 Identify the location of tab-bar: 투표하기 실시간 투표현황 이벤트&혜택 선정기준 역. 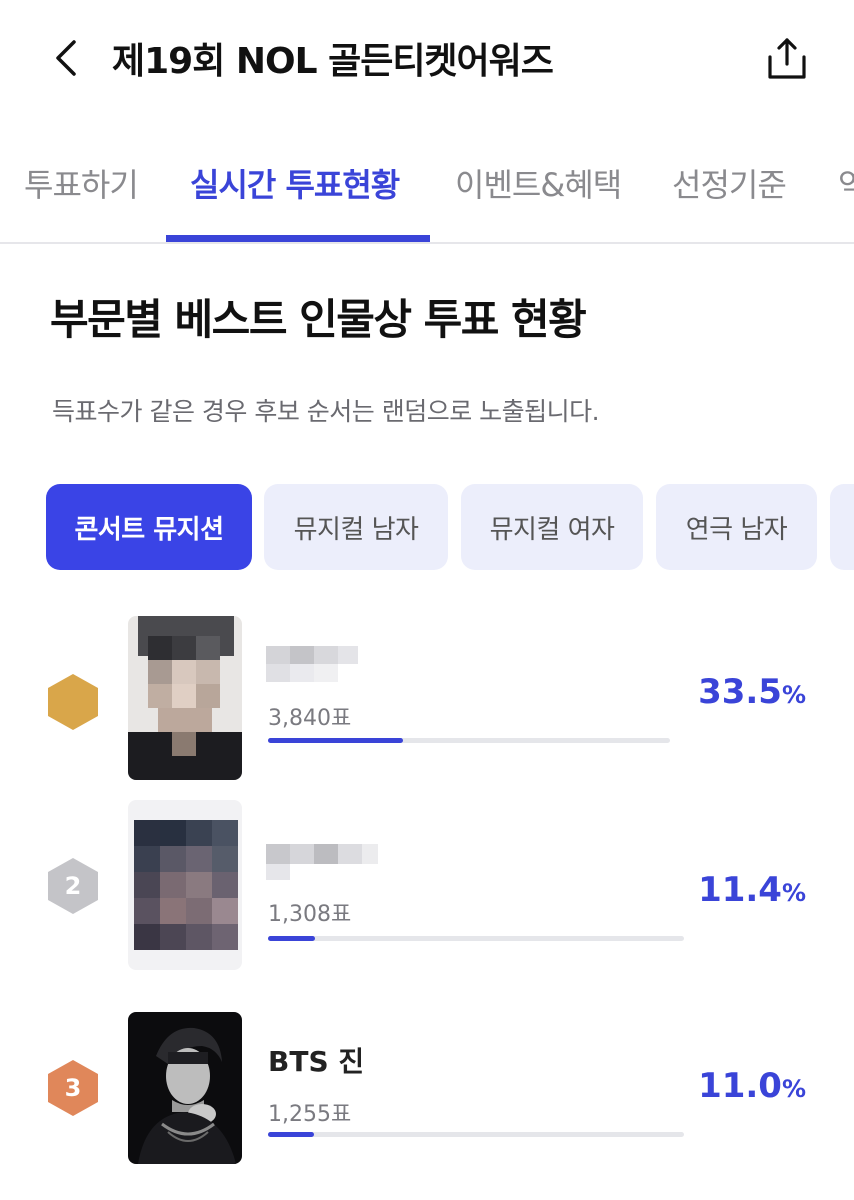
(427, 192).